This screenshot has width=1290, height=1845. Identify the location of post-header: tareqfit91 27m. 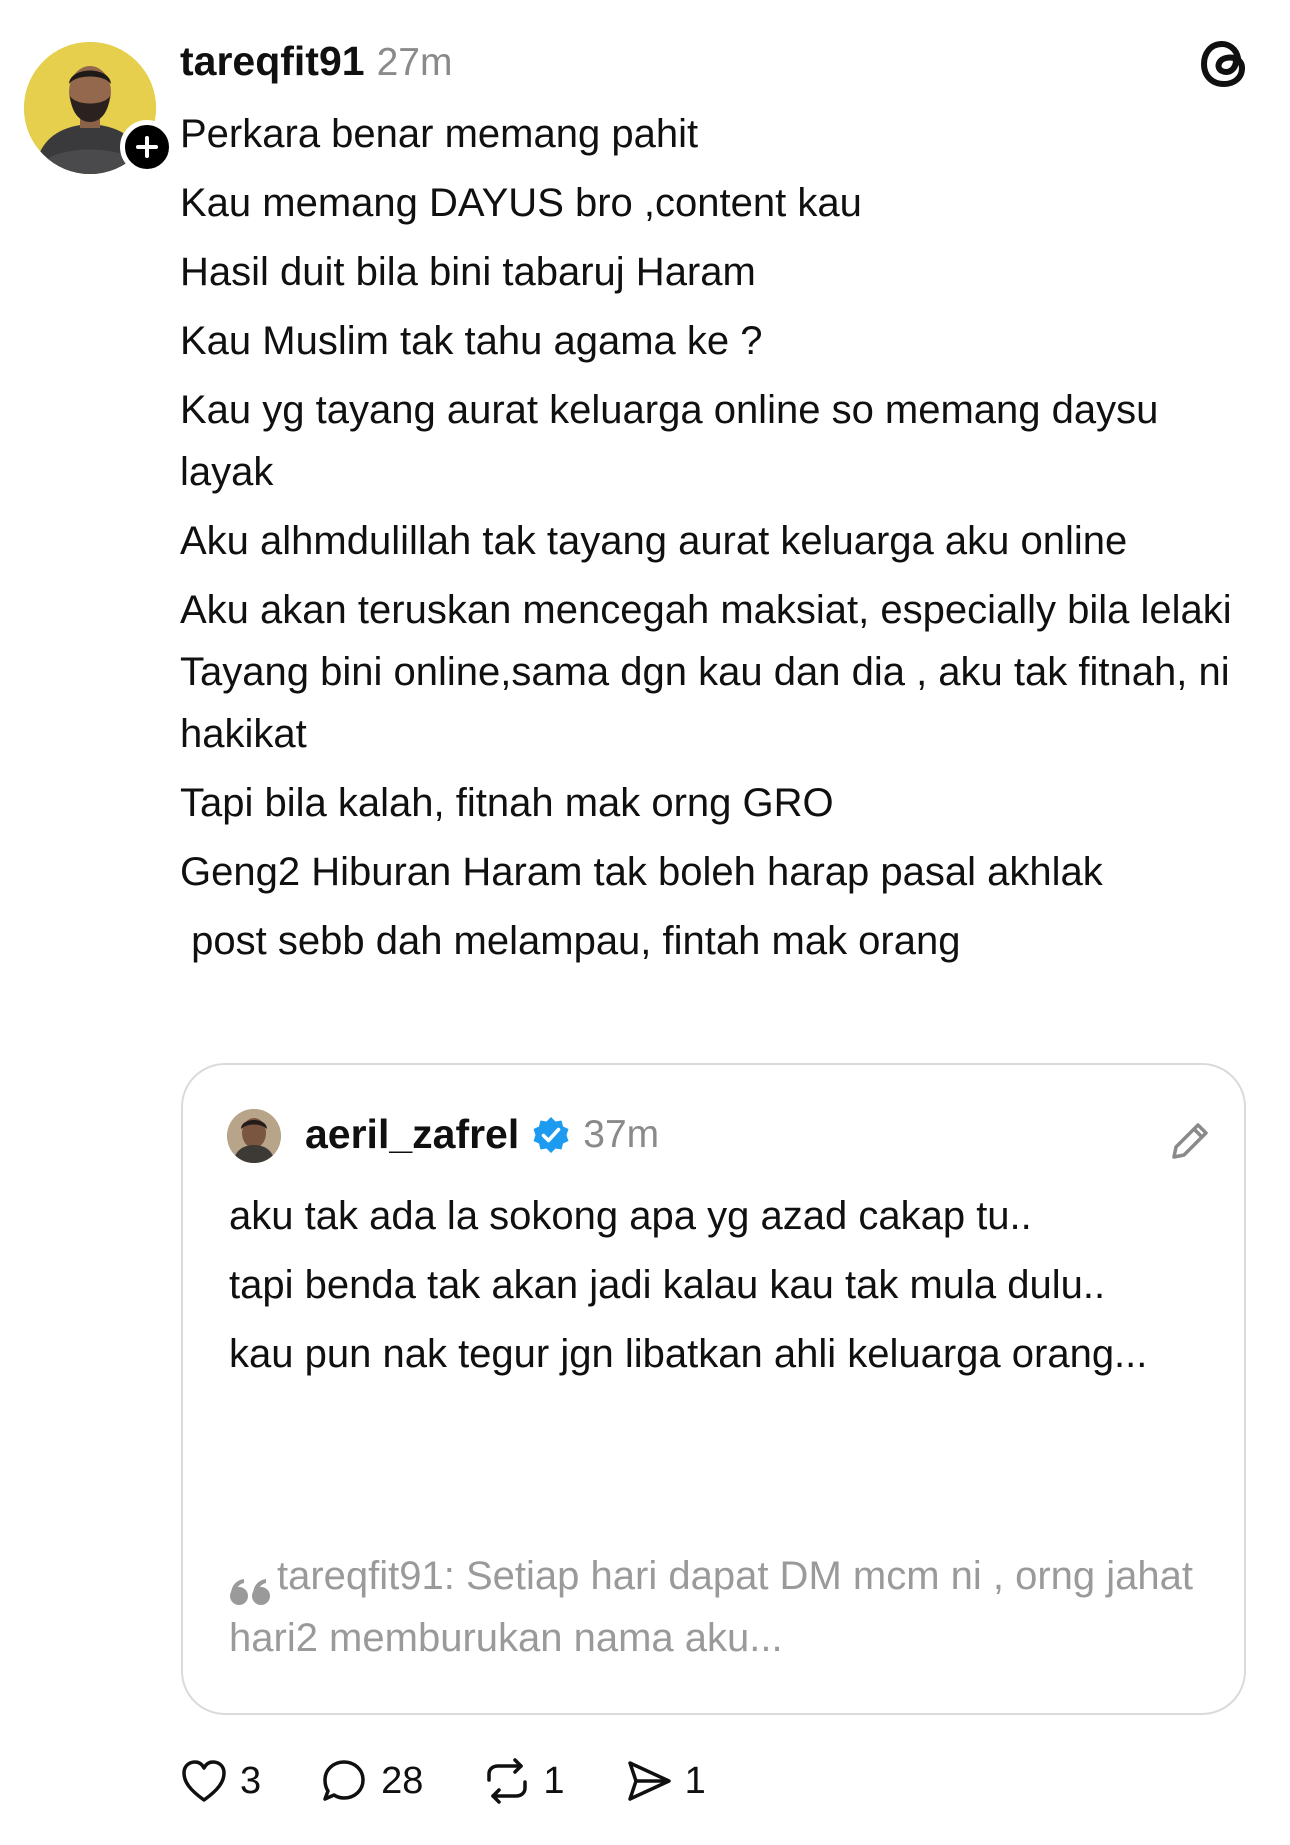
(316, 61).